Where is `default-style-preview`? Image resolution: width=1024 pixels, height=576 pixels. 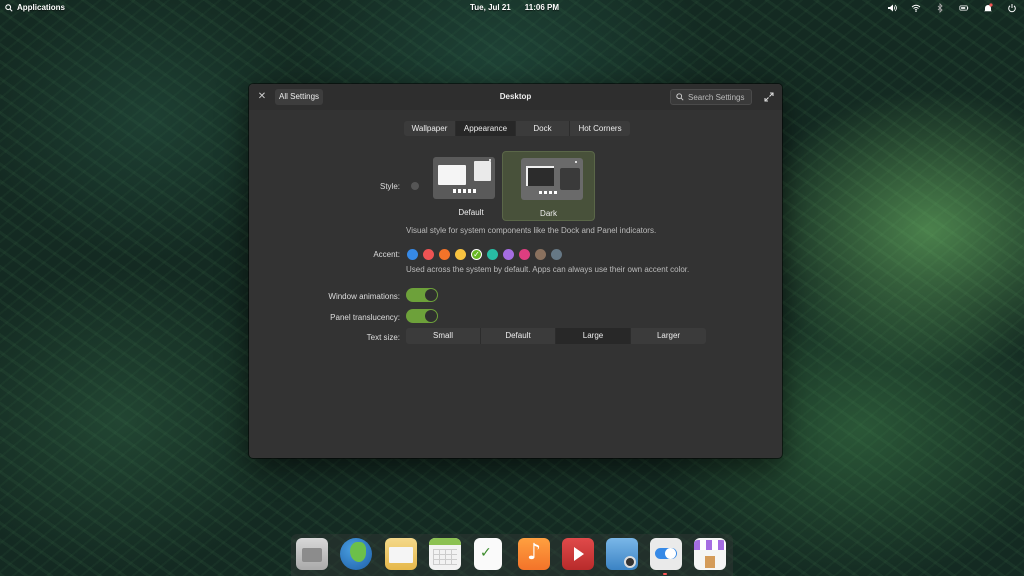 default-style-preview is located at coordinates (464, 178).